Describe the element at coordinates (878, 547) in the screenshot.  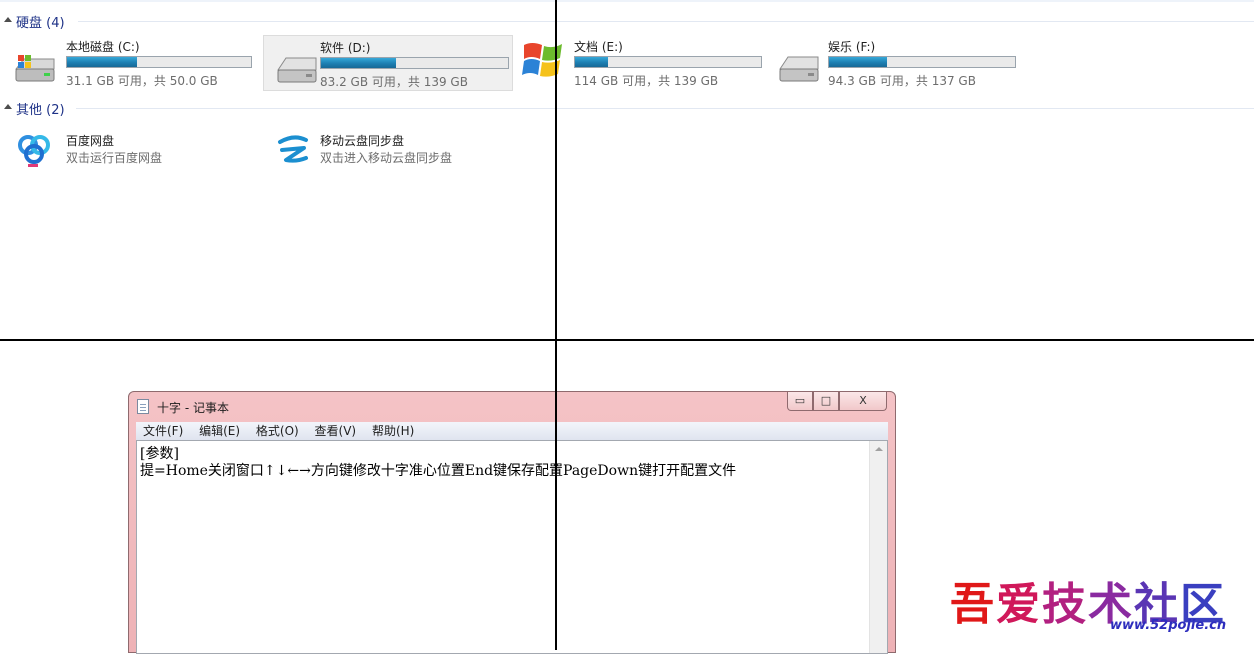
I see `vertical-scrollbar` at that location.